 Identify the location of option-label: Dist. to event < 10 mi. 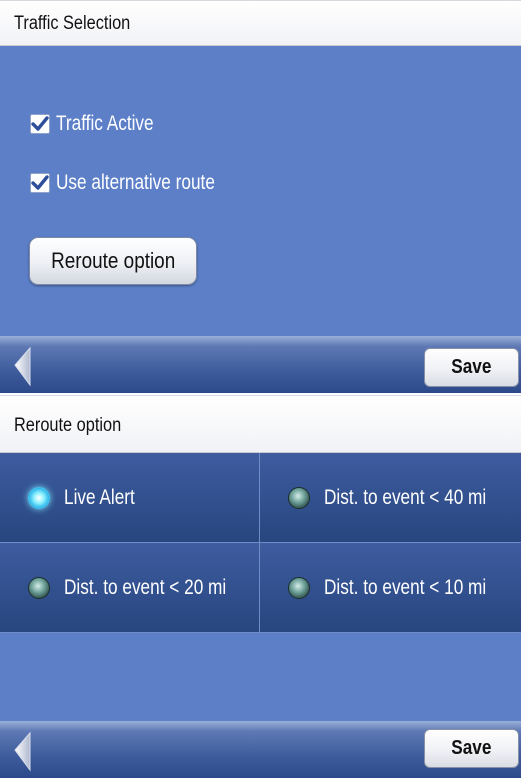
(405, 587).